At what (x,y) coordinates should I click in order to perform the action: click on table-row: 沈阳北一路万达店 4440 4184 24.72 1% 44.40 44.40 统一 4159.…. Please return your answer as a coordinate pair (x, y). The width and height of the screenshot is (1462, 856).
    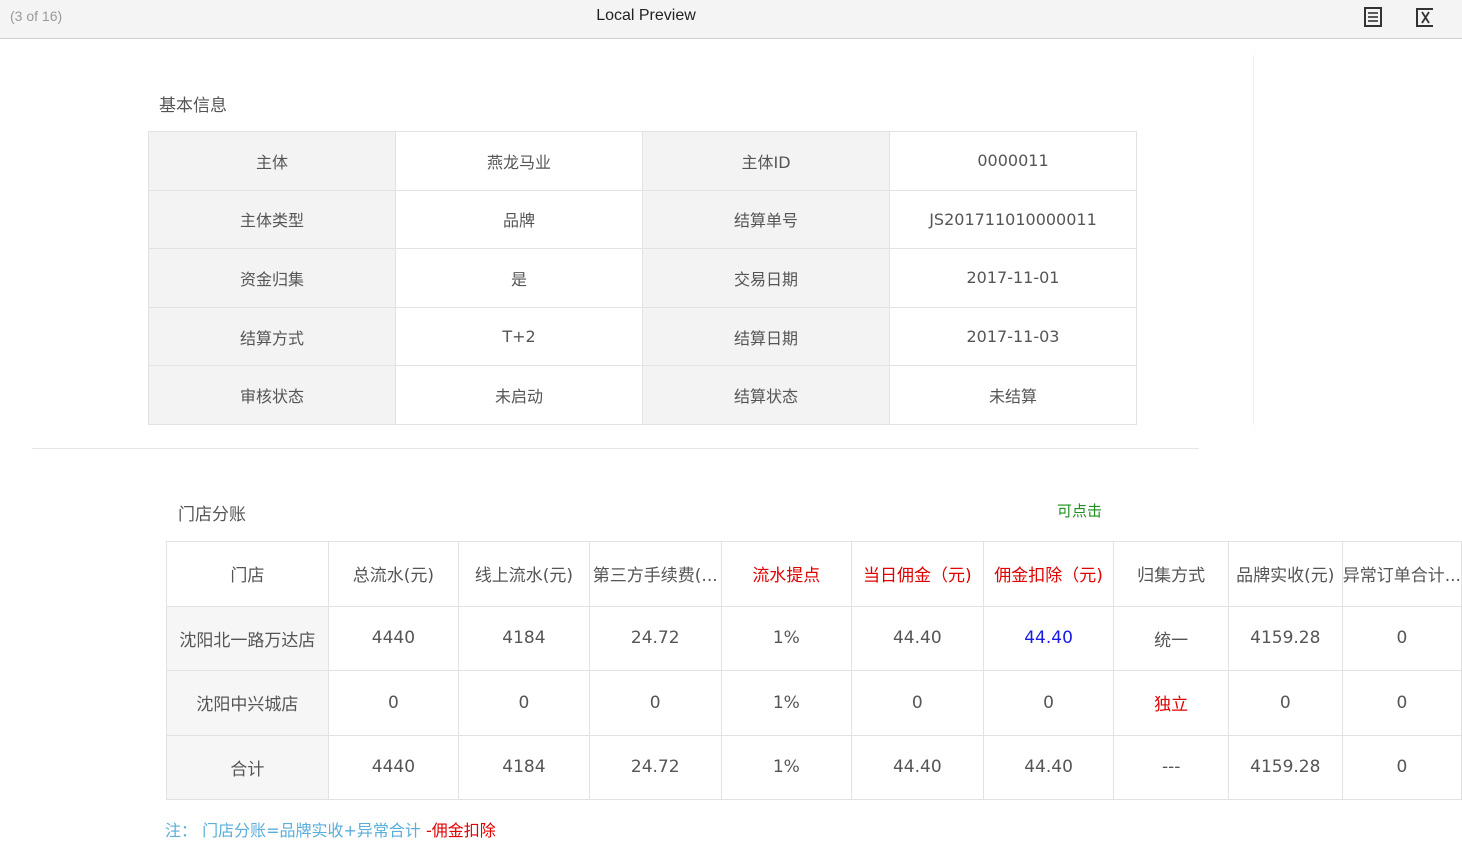
    Looking at the image, I should click on (814, 638).